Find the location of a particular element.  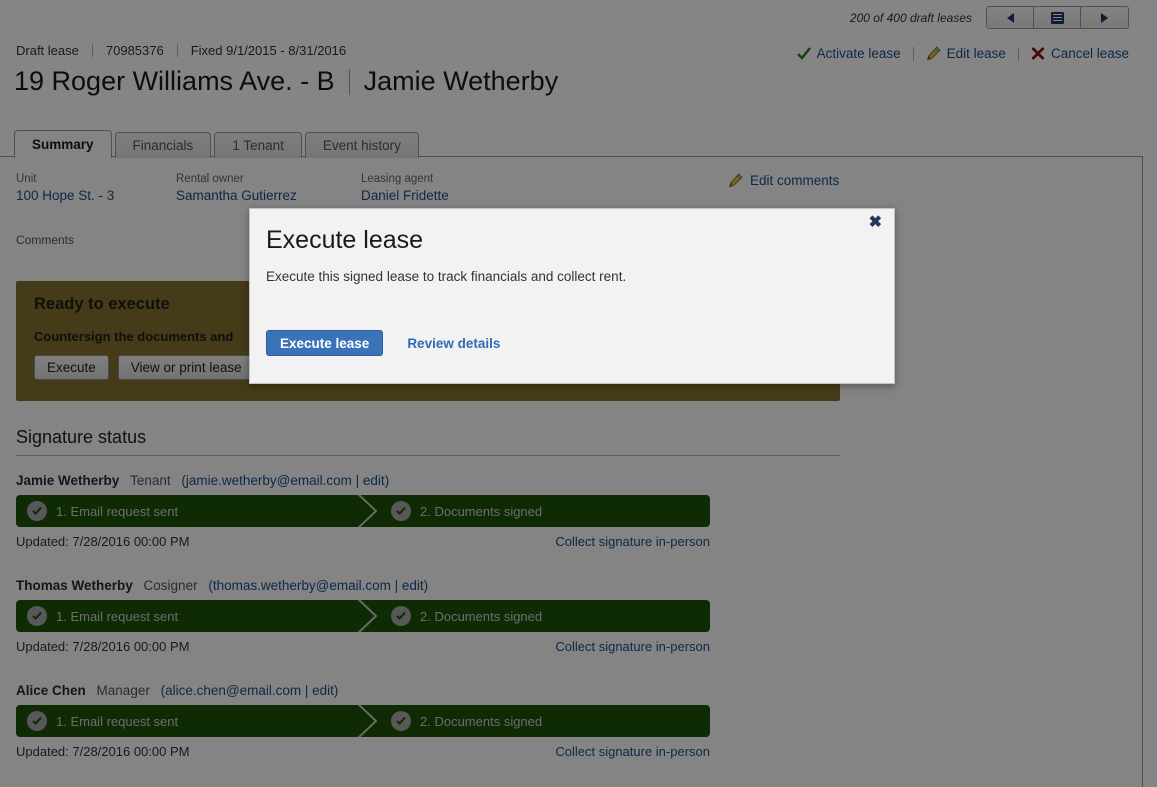

close-x-icon: ✖ is located at coordinates (875, 223).